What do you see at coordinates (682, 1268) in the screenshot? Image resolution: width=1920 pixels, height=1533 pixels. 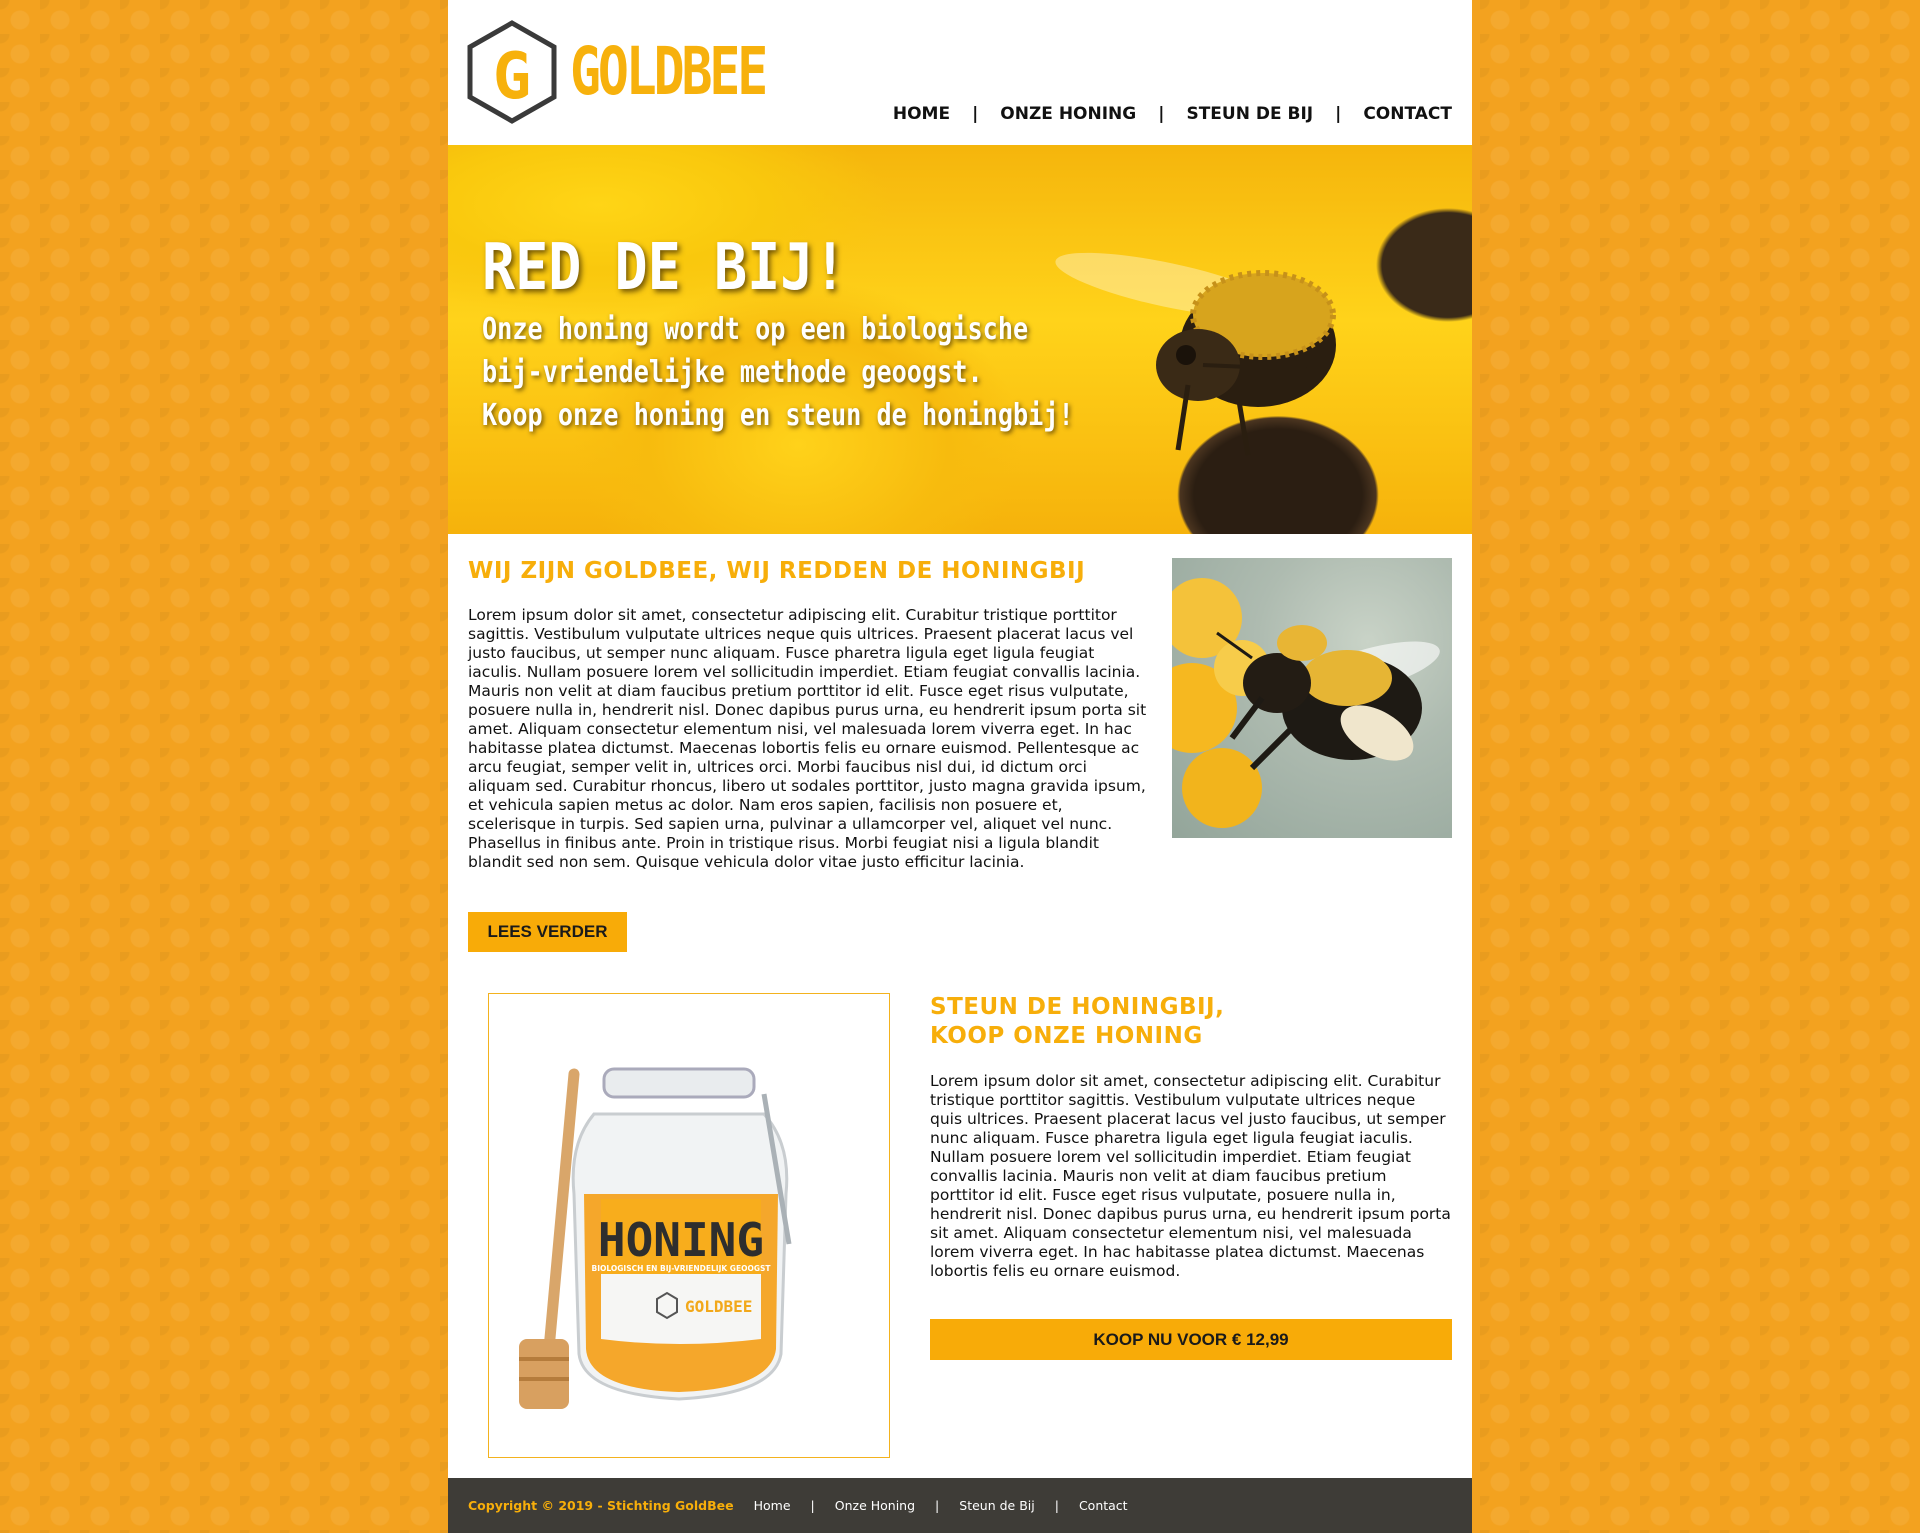 I see `jar-label-subtitle: BIOLOGISCH EN BIJ-VRIENDELIJK GEOOGST` at bounding box center [682, 1268].